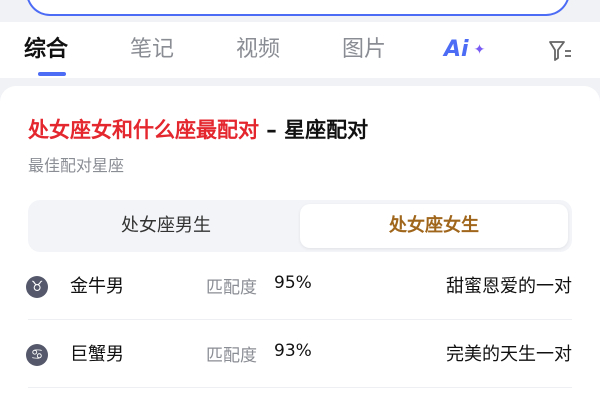 This screenshot has width=600, height=416. I want to click on taurus-icon: ♉, so click(37, 287).